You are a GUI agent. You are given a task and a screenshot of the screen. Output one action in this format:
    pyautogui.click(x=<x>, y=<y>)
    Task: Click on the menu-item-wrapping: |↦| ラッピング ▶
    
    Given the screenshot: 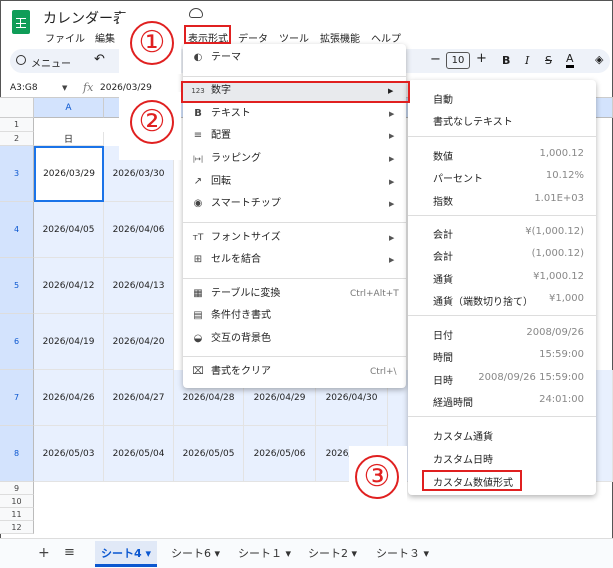 What is the action you would take?
    pyautogui.click(x=294, y=159)
    